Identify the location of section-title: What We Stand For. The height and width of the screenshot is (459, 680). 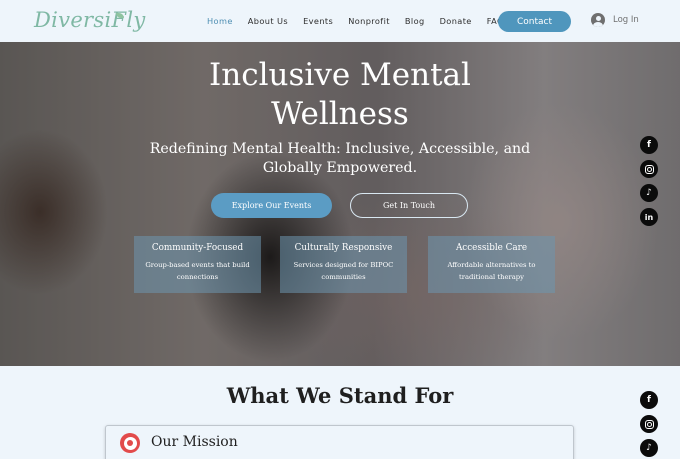
(340, 395).